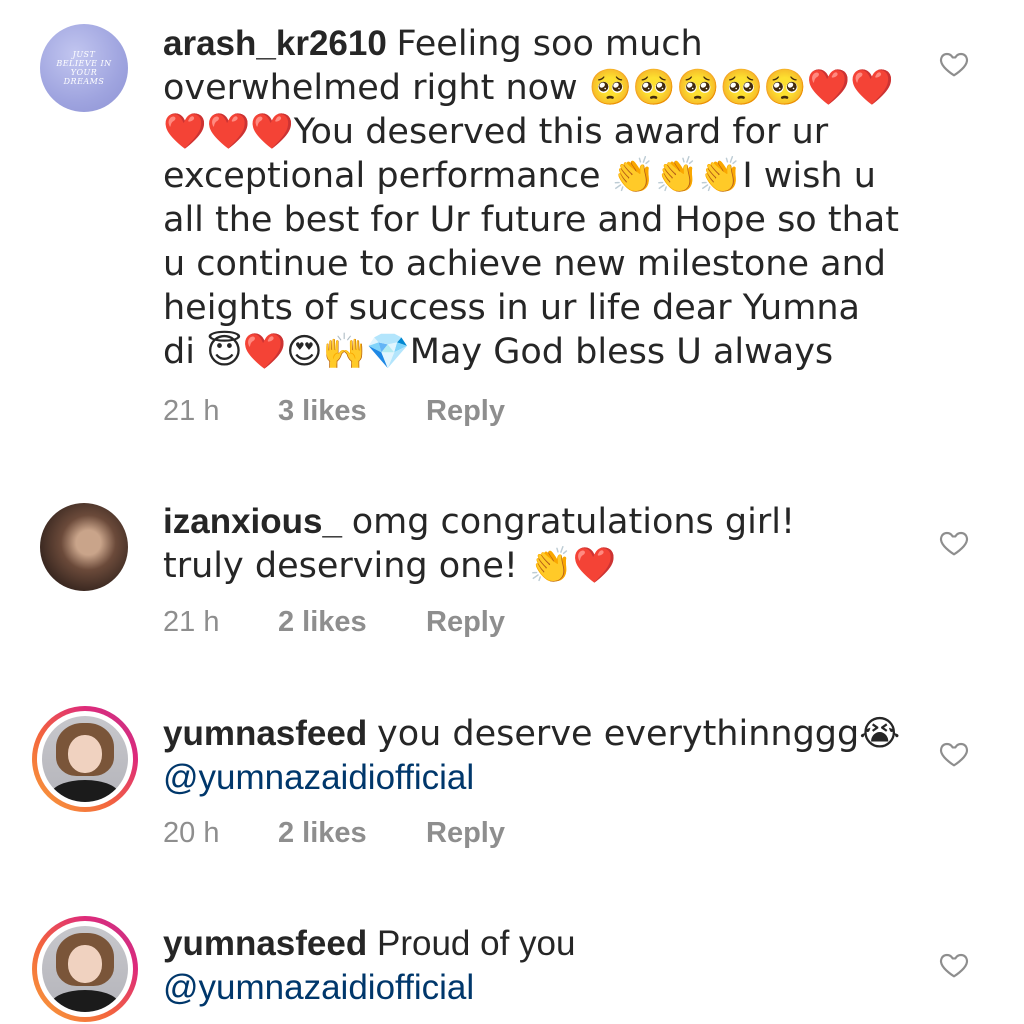 The height and width of the screenshot is (1024, 1024). I want to click on avatar-text: JUST BELIEVE IN YOUR DREAMS, so click(84, 68).